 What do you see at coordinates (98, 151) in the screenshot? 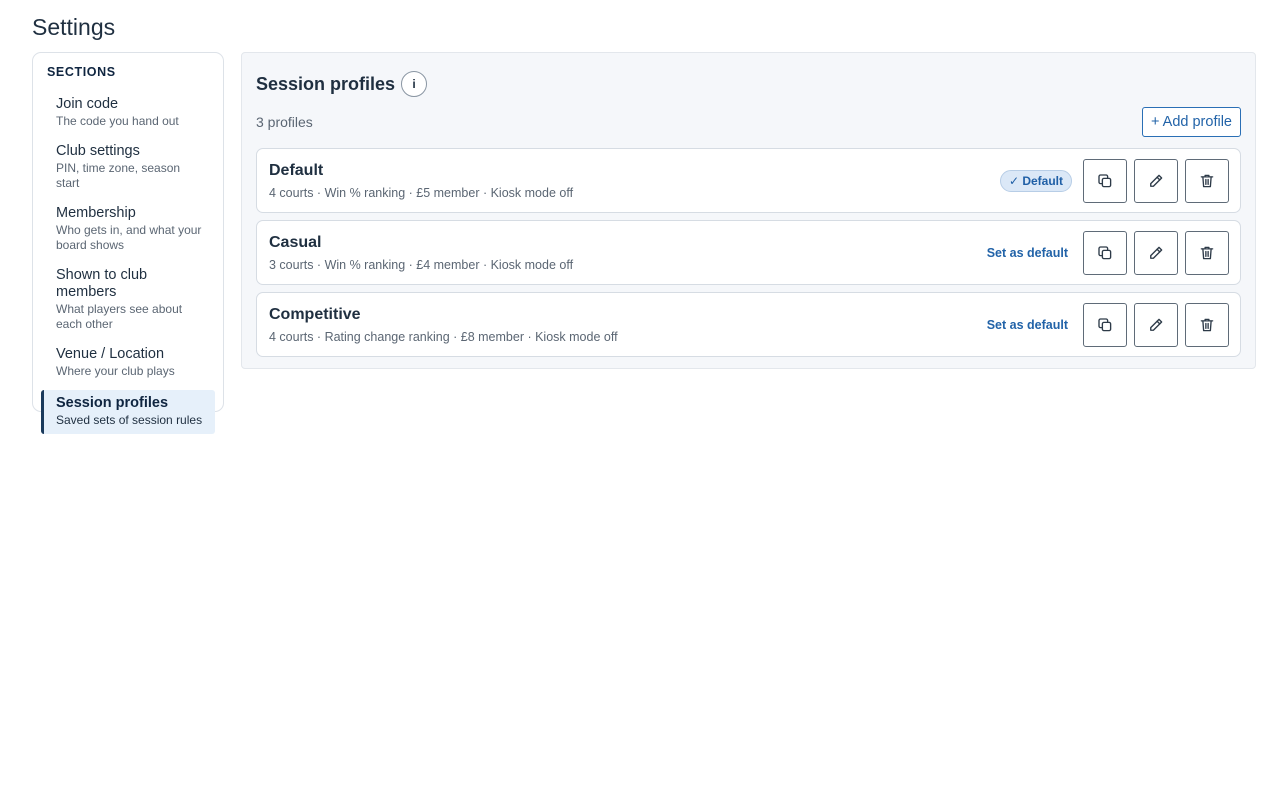
I see `sidebar-item-label: Club settings` at bounding box center [98, 151].